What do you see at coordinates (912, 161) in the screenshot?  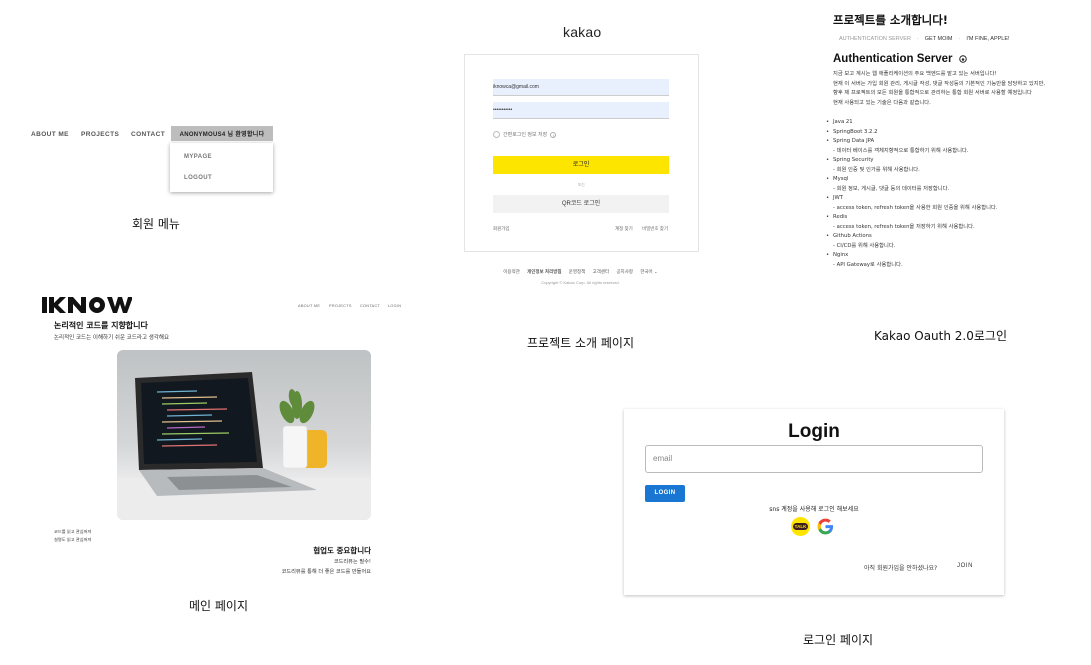 I see `tech-item: Spring Security` at bounding box center [912, 161].